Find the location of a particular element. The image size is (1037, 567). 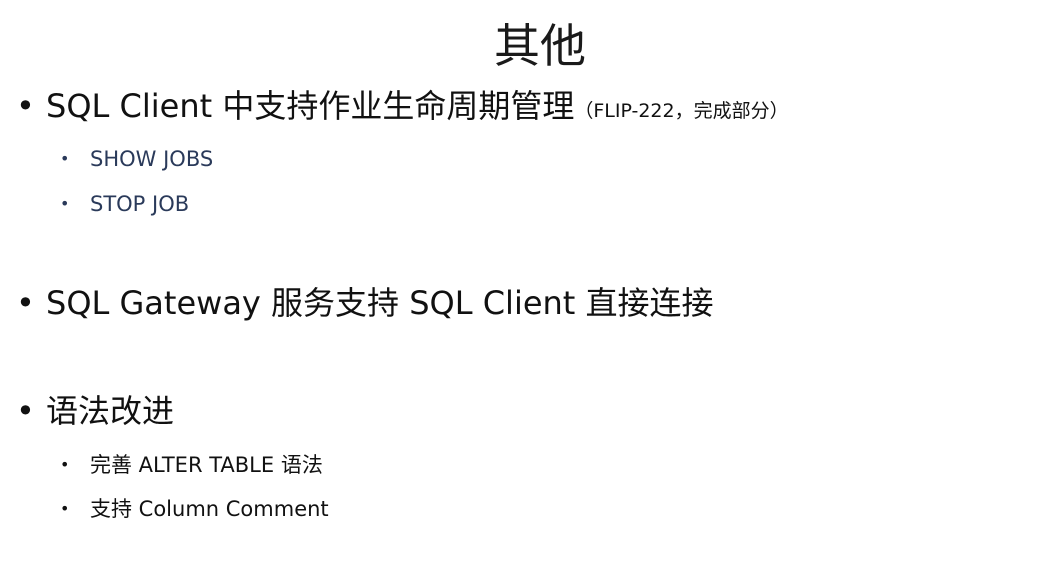

sub-item-show-jobs: • SHOW JOBS is located at coordinates (136, 159).